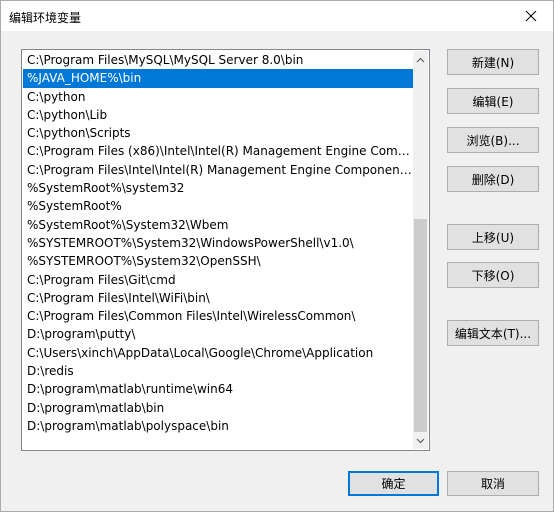 This screenshot has width=554, height=512. I want to click on path-list-item: D:\program\matlab\runtime\win64, so click(218, 389).